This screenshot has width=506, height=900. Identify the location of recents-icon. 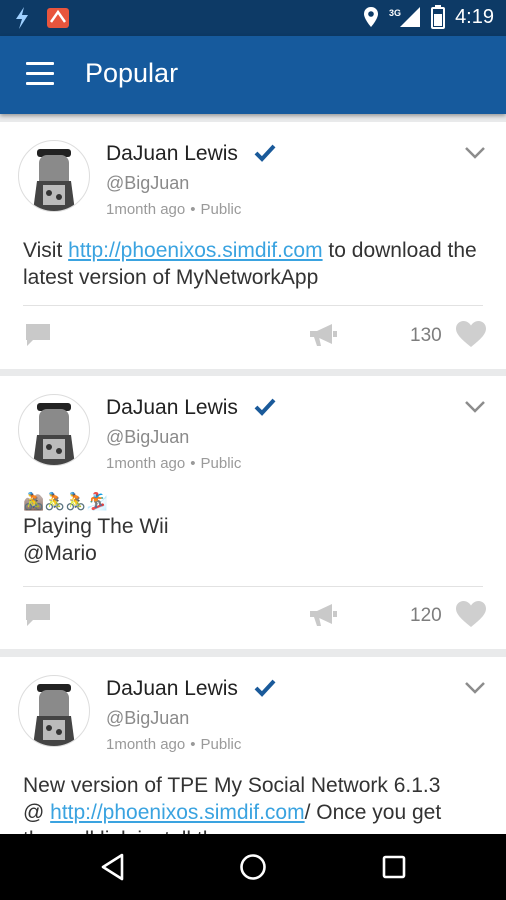
(394, 867).